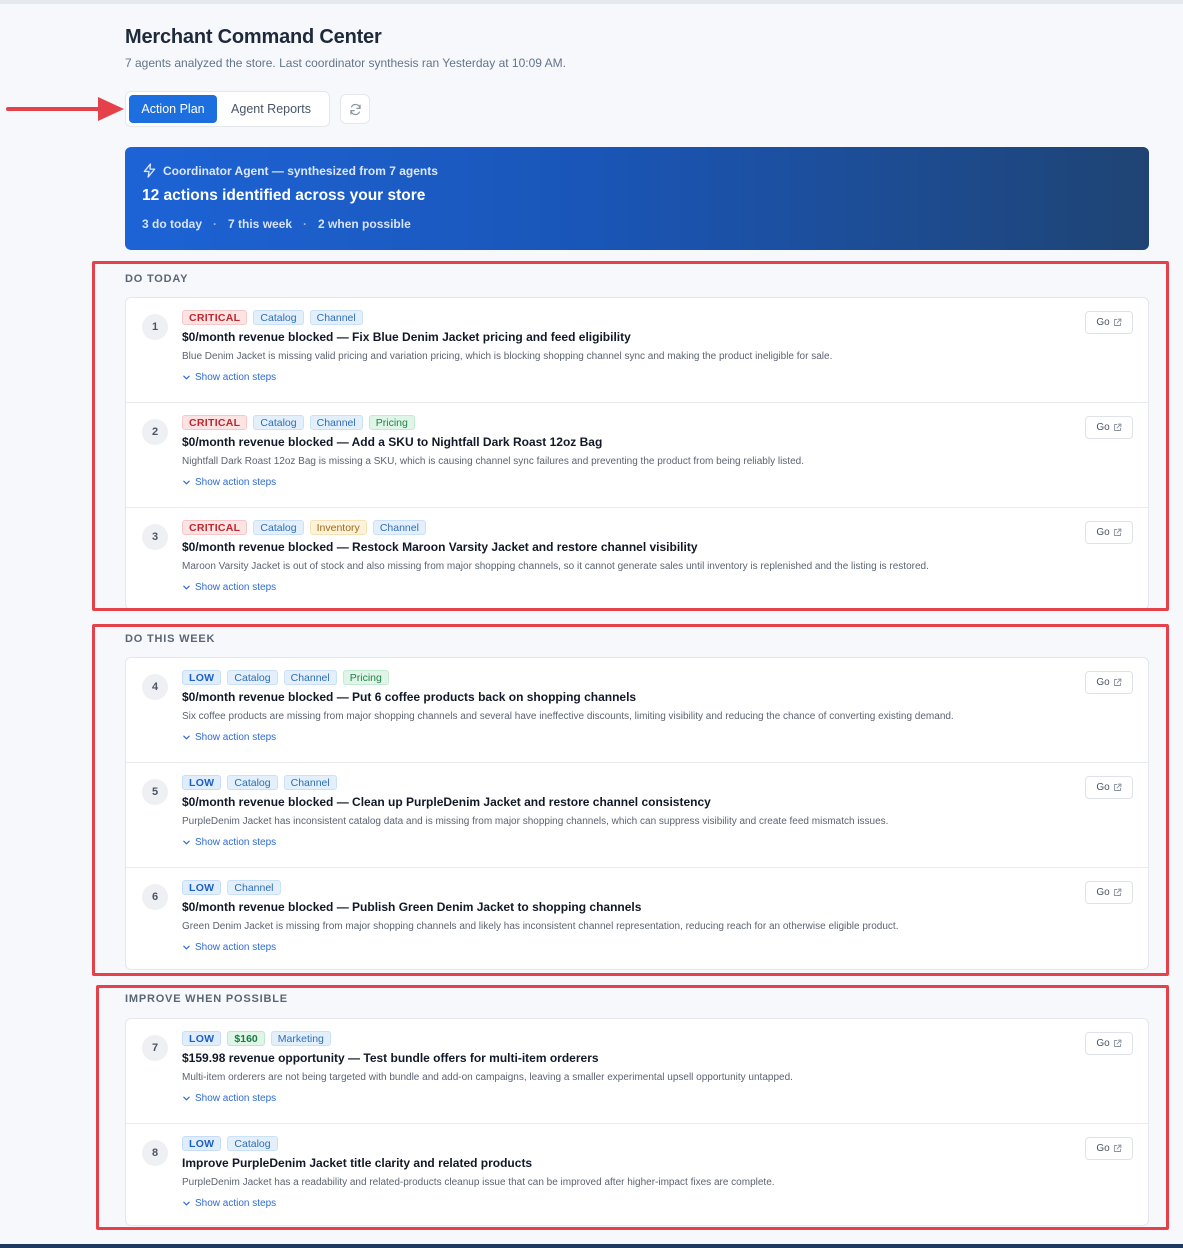 The image size is (1183, 1248). What do you see at coordinates (591, 2) in the screenshot?
I see `top-border` at bounding box center [591, 2].